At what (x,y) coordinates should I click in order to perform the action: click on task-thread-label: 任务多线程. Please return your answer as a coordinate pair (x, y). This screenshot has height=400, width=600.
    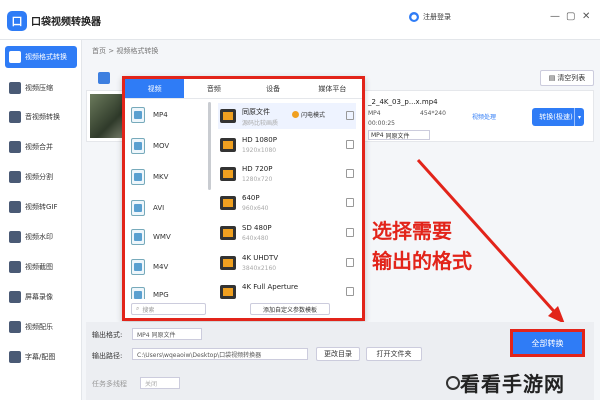
    Looking at the image, I should click on (109, 384).